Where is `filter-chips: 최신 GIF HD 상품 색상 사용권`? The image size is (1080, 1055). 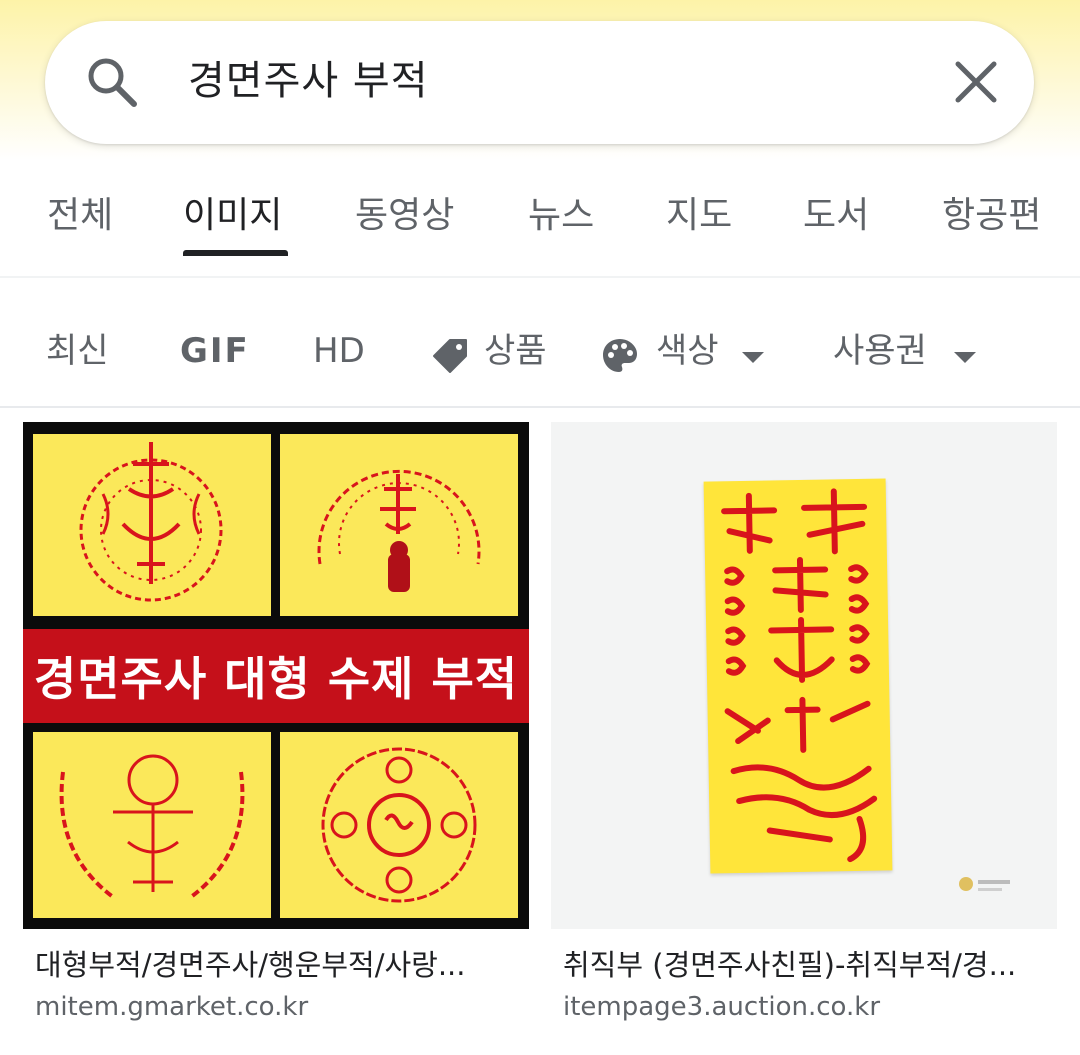 filter-chips: 최신 GIF HD 상품 색상 사용권 is located at coordinates (540, 350).